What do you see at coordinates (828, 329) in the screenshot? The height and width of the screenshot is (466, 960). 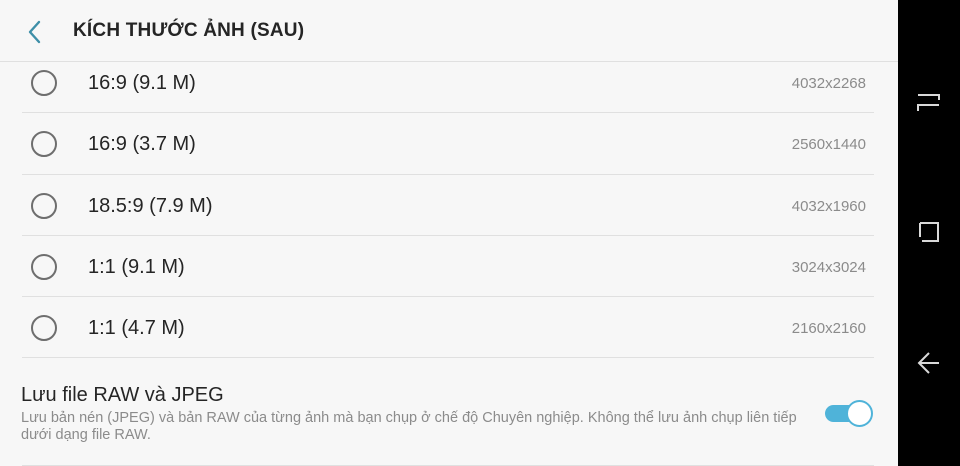 I see `option-resolution: 2160x2160` at bounding box center [828, 329].